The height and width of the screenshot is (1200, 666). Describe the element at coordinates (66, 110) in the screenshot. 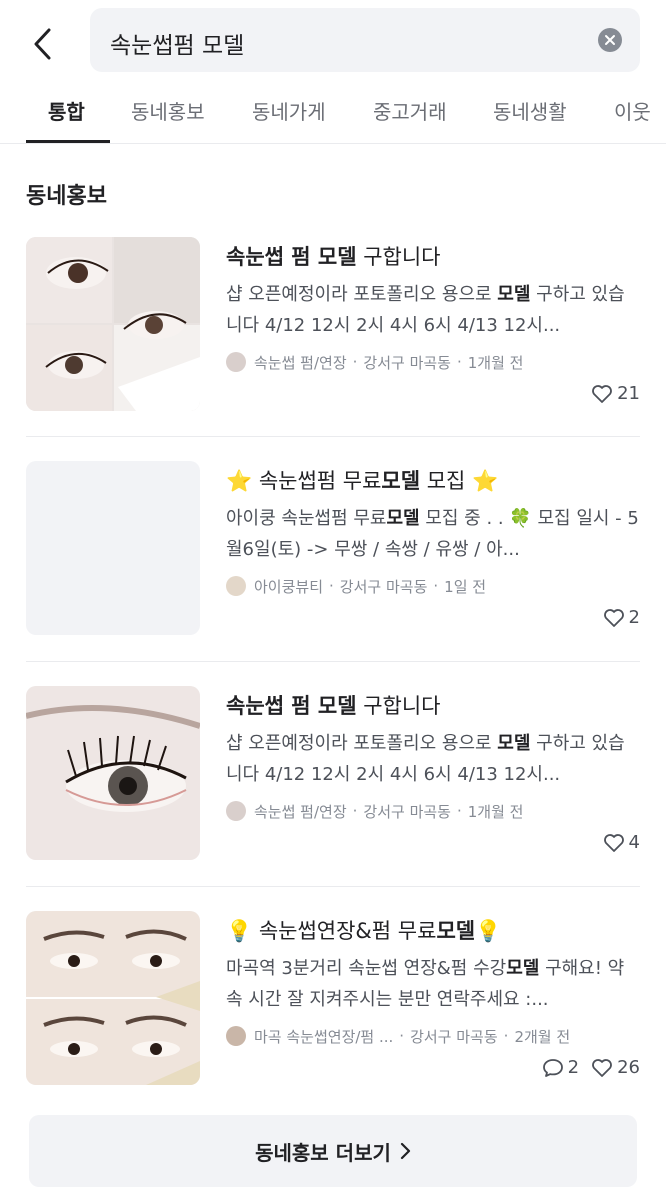

I see `tab-all: 통합` at that location.